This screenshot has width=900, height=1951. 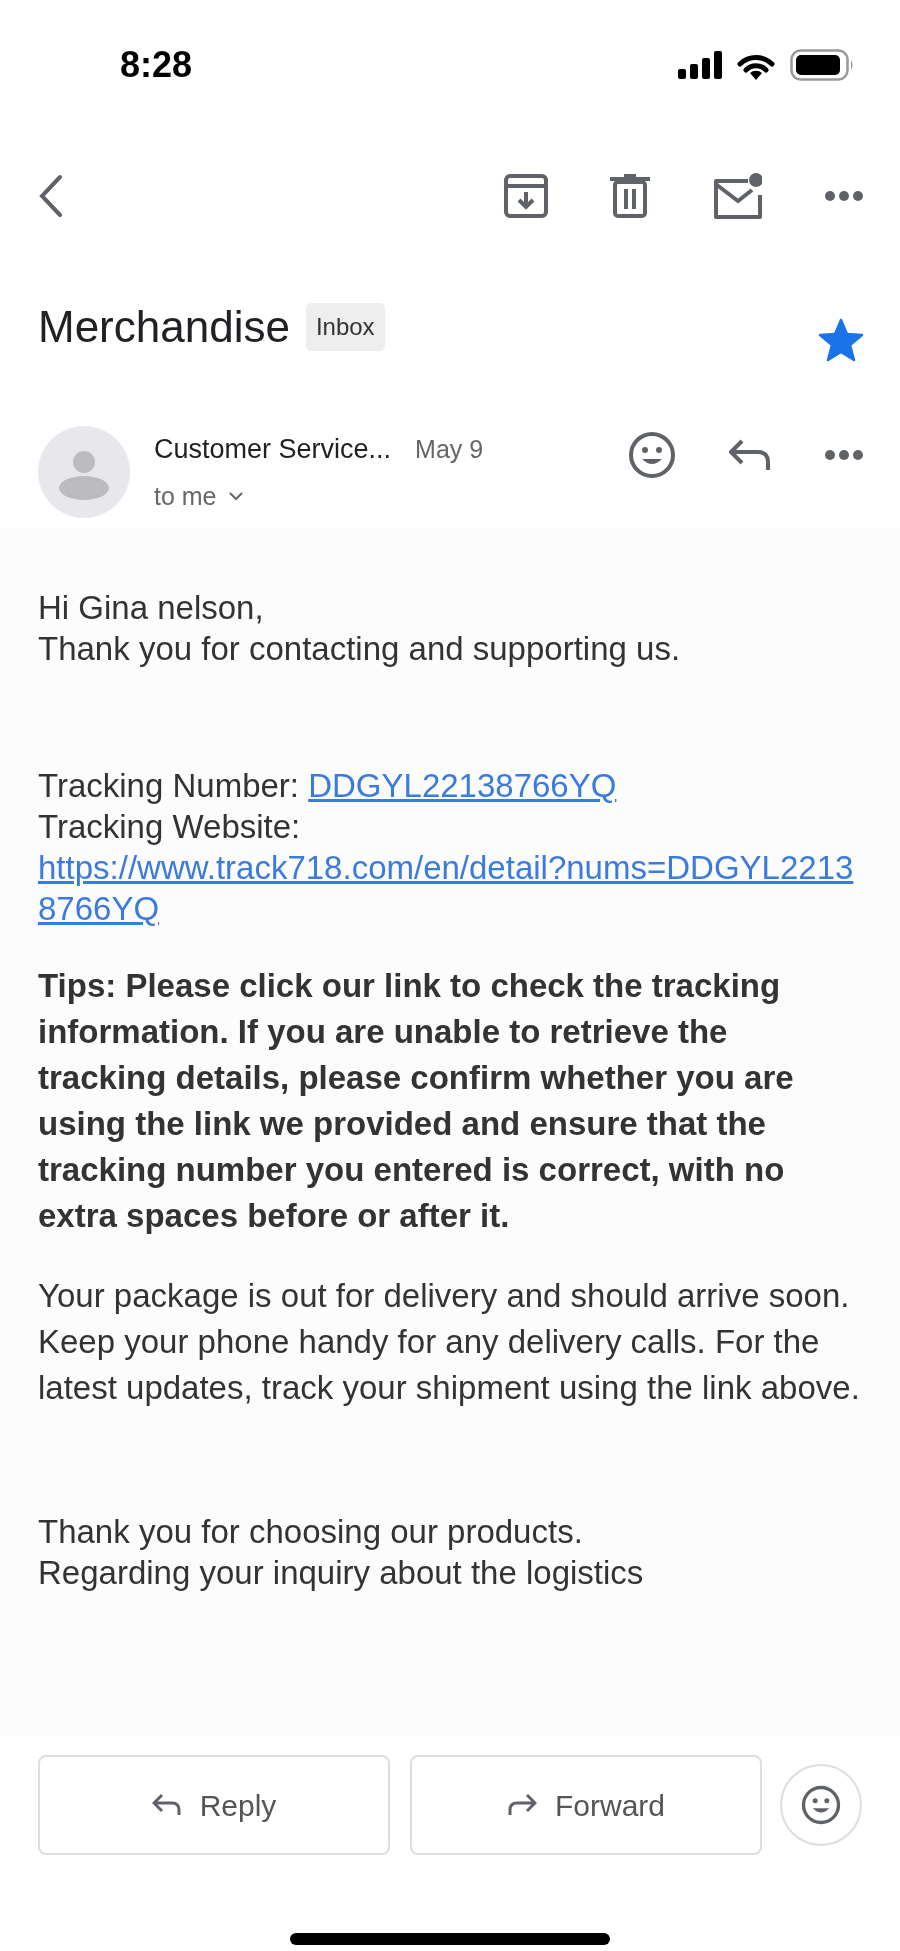 What do you see at coordinates (630, 196) in the screenshot?
I see `trash-icon` at bounding box center [630, 196].